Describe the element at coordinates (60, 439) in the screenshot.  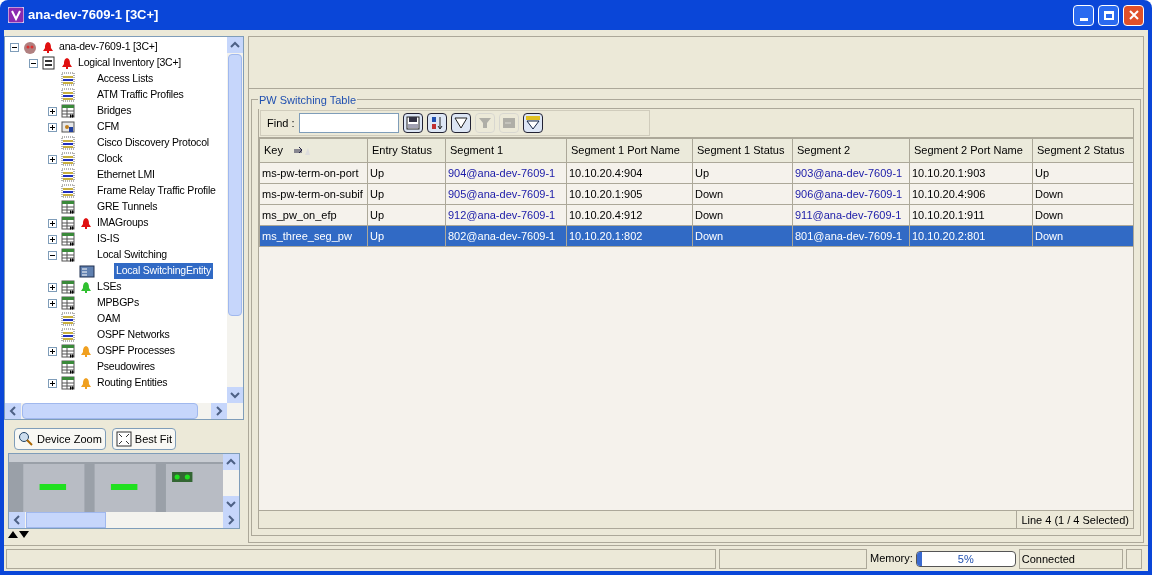
I see `device-zoom-button: Device Zoom` at that location.